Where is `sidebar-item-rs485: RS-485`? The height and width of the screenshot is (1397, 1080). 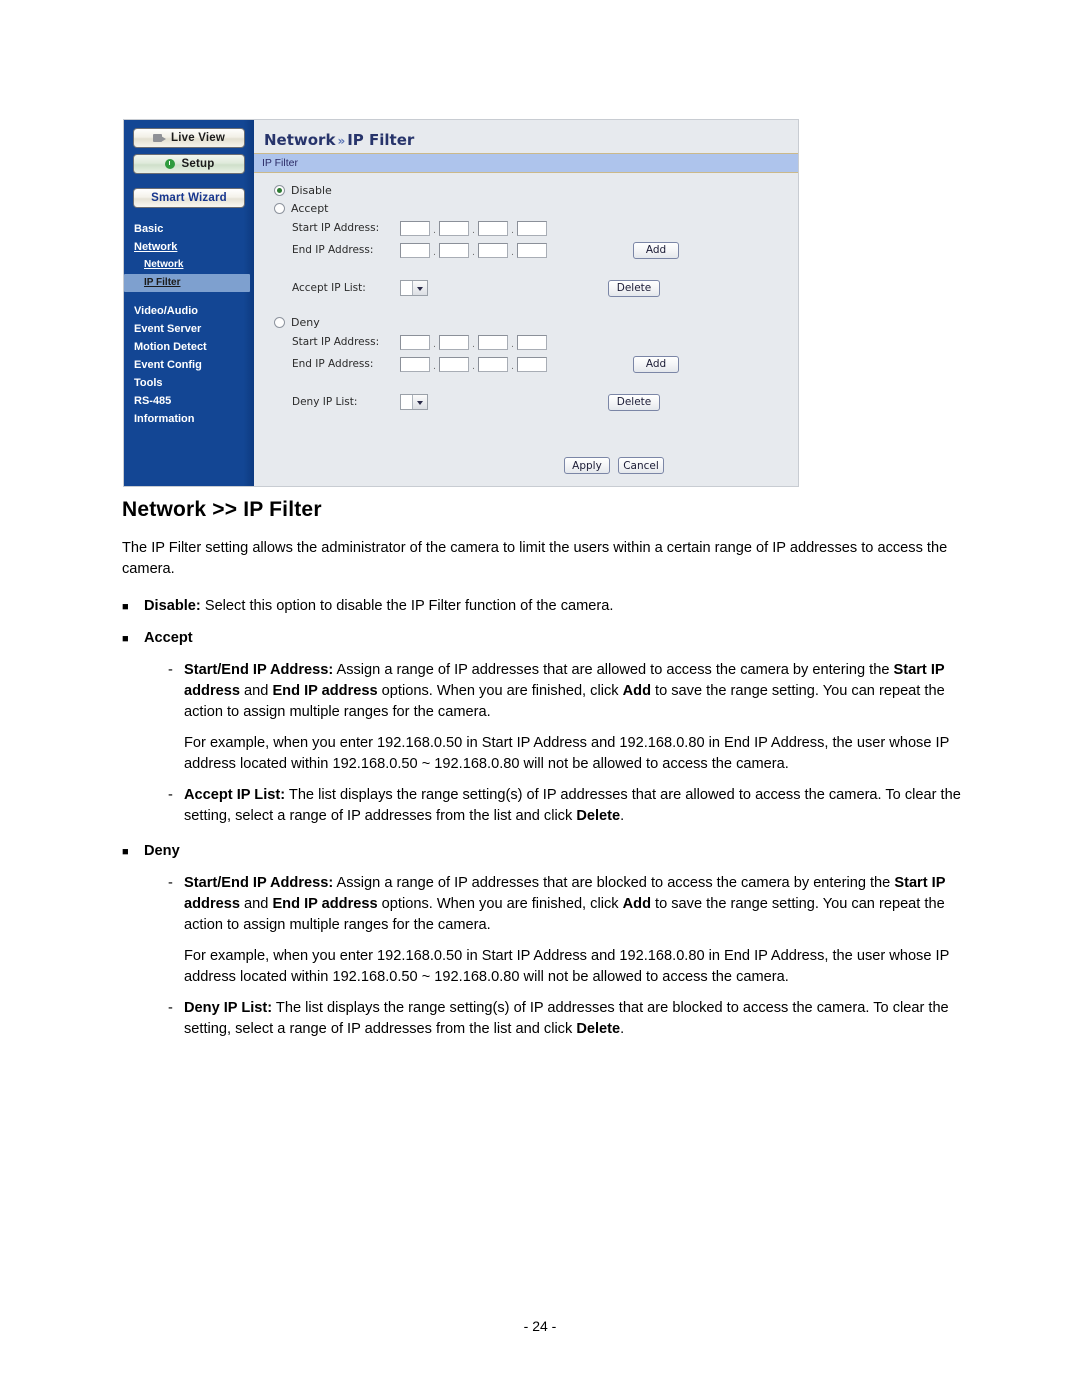
sidebar-item-rs485: RS-485 is located at coordinates (189, 401).